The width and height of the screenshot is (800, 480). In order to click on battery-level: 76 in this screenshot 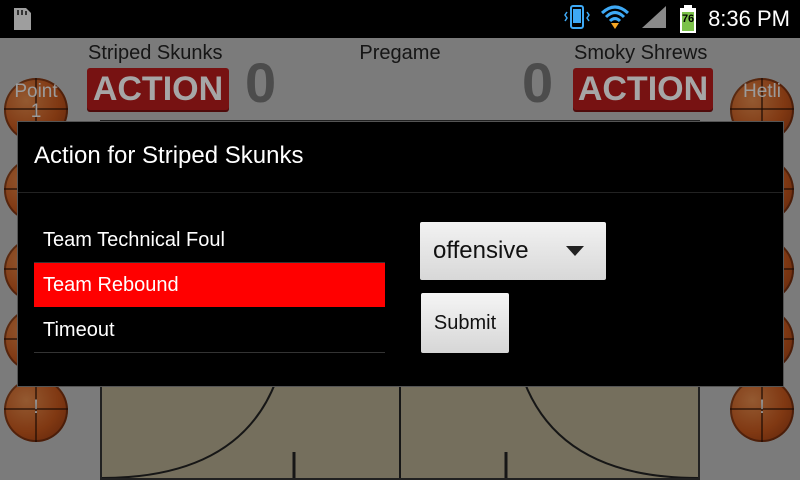, I will do `click(688, 19)`.